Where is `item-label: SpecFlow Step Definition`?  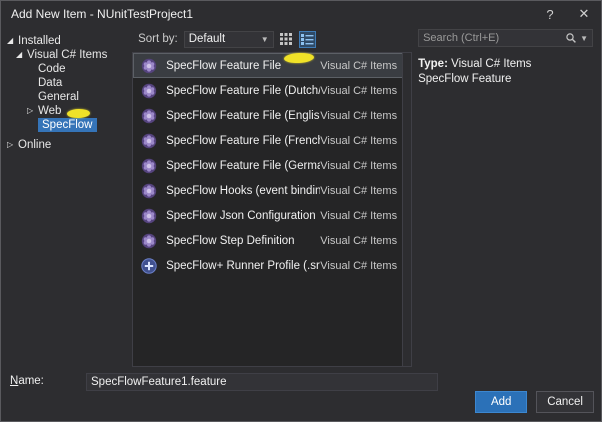 item-label: SpecFlow Step Definition is located at coordinates (230, 240).